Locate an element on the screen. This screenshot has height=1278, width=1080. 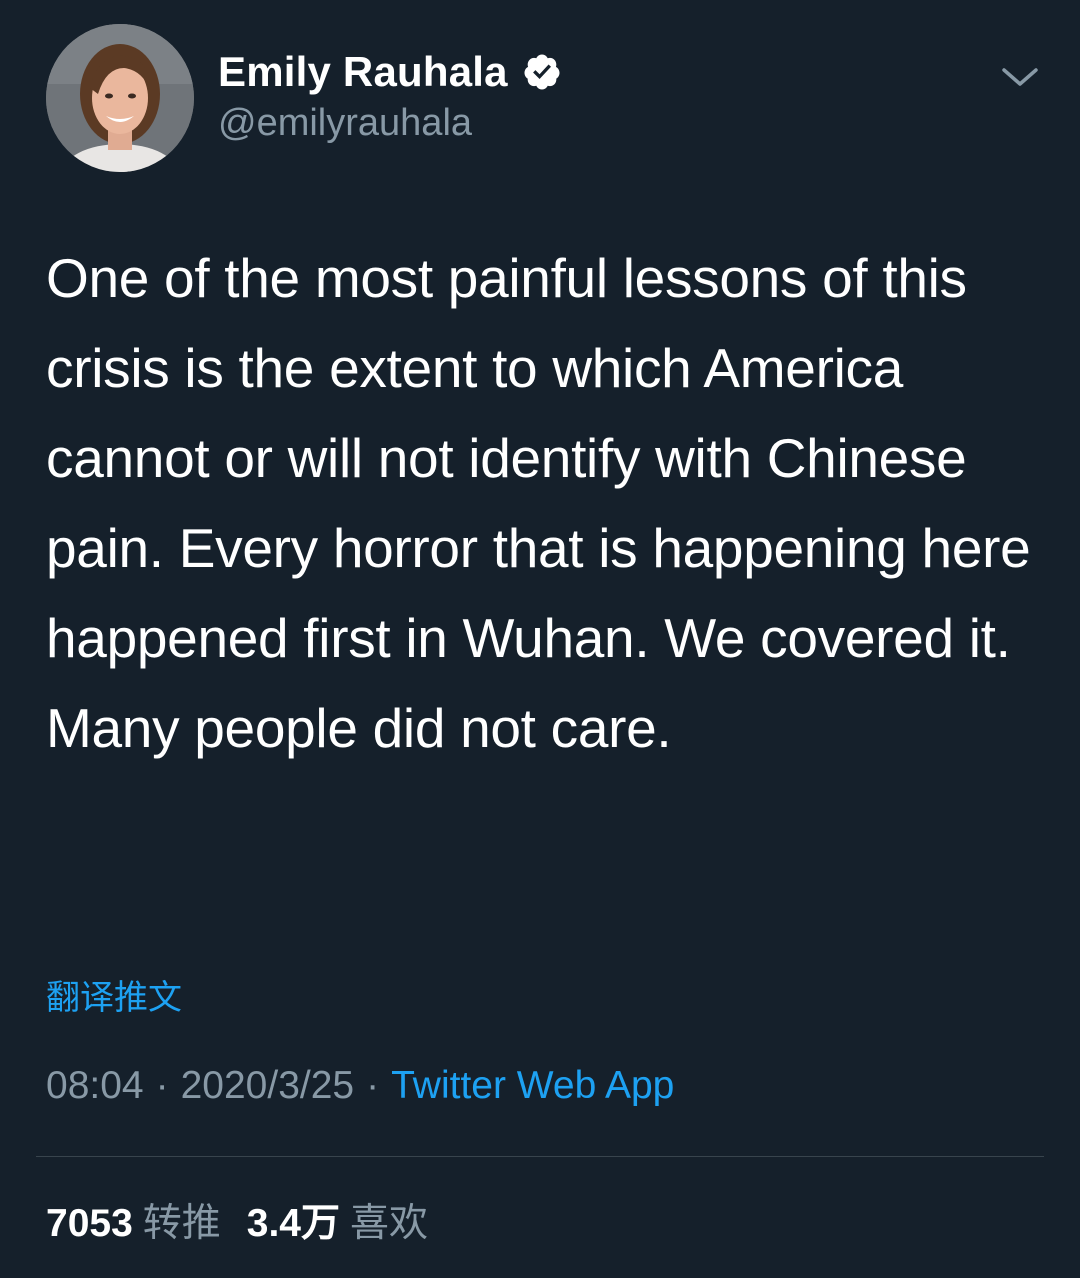
chevron-down-icon is located at coordinates (1020, 77).